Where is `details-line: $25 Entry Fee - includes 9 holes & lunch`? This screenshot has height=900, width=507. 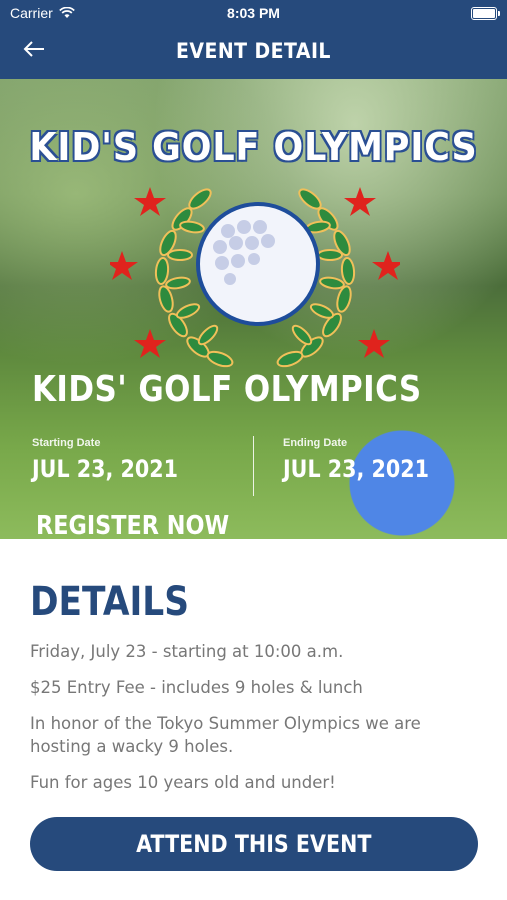 details-line: $25 Entry Fee - includes 9 holes & lunch is located at coordinates (196, 687).